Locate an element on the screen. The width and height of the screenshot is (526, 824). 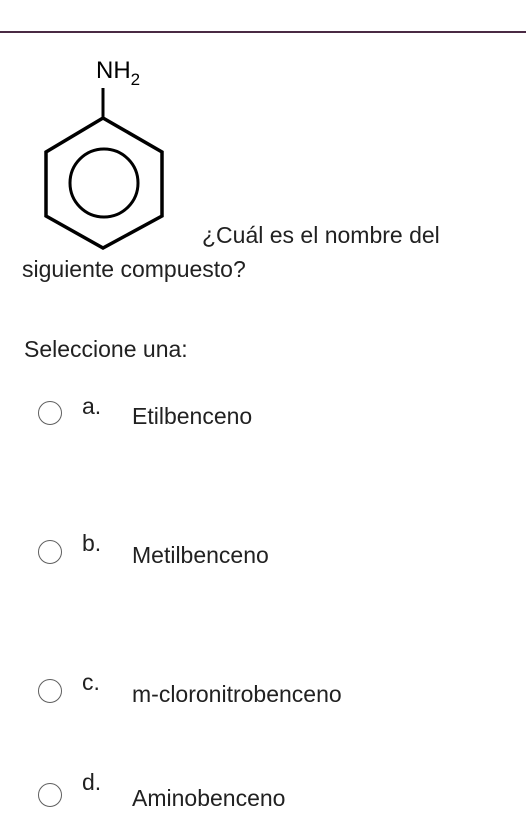
radio-button-c is located at coordinates (50, 691).